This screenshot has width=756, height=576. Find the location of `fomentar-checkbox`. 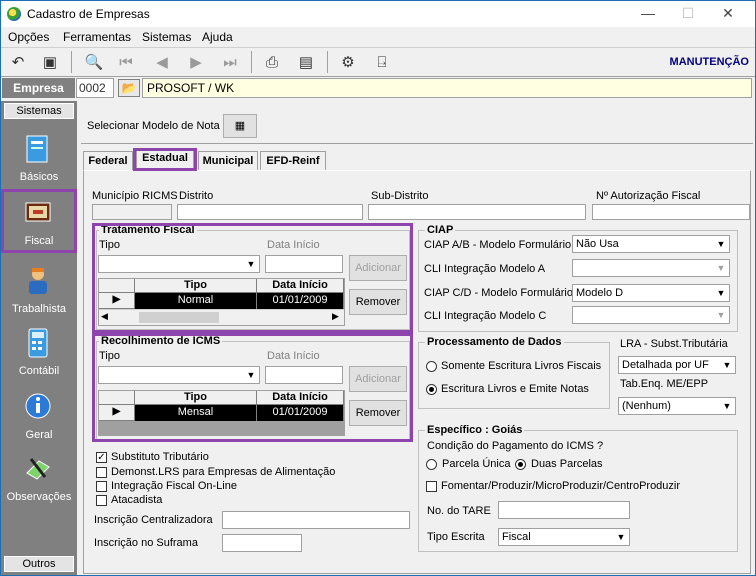

fomentar-checkbox is located at coordinates (431, 486).